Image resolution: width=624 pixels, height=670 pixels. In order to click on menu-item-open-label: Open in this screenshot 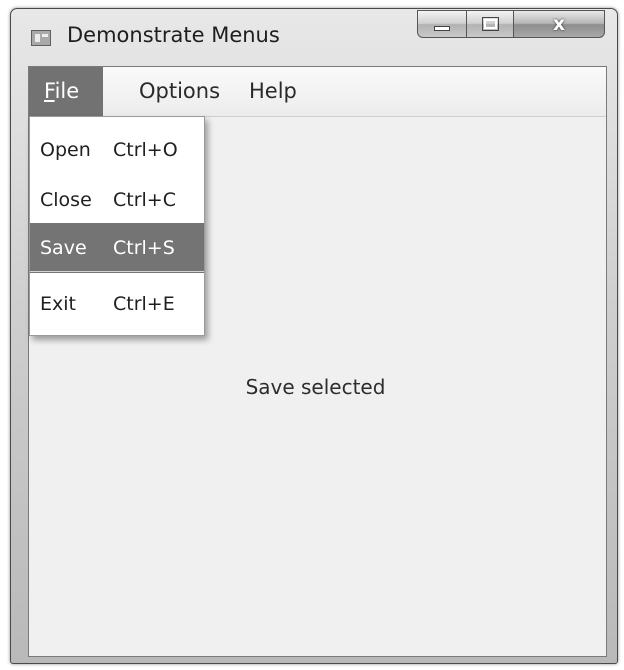, I will do `click(65, 150)`.